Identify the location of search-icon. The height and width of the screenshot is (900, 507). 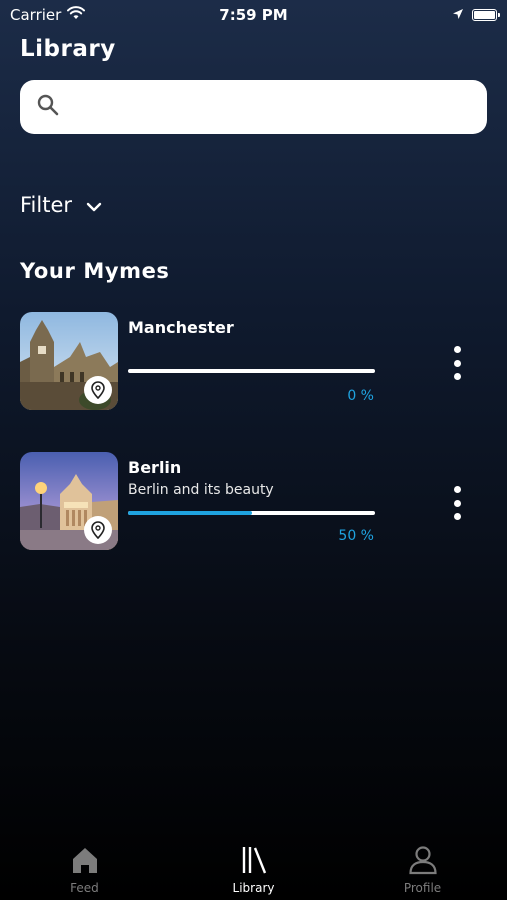
(48, 107).